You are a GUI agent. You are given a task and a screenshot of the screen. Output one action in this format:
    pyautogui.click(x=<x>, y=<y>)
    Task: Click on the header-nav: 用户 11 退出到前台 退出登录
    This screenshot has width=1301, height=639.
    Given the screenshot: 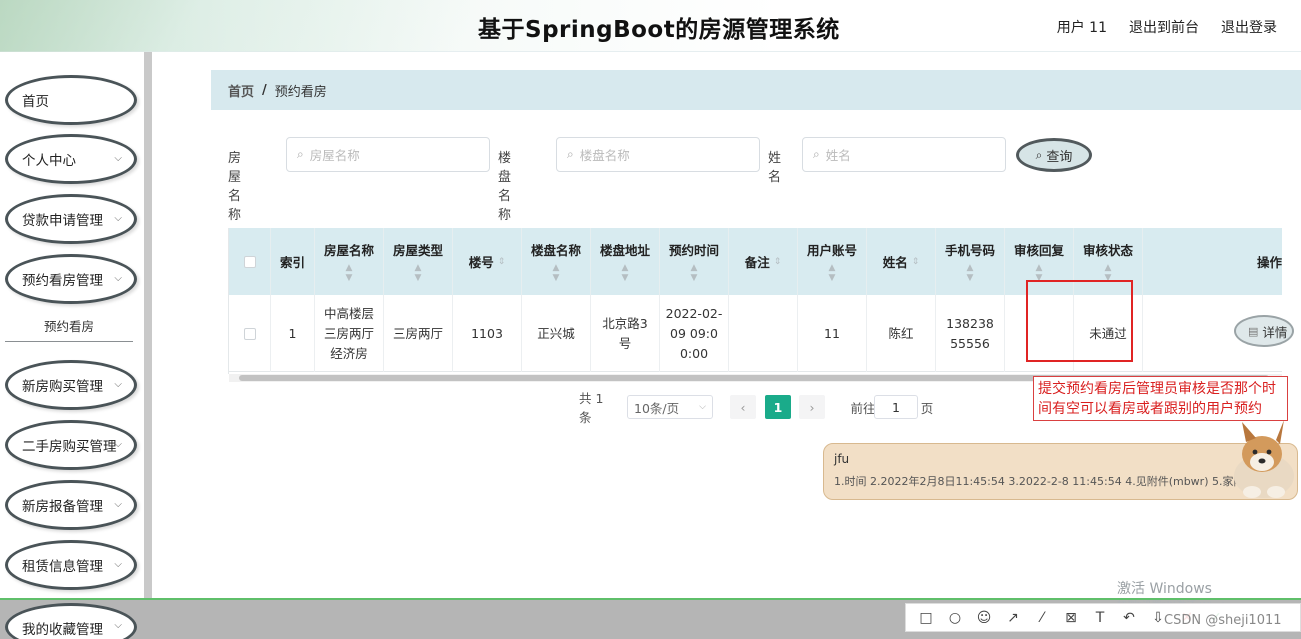 What is the action you would take?
    pyautogui.click(x=1167, y=27)
    